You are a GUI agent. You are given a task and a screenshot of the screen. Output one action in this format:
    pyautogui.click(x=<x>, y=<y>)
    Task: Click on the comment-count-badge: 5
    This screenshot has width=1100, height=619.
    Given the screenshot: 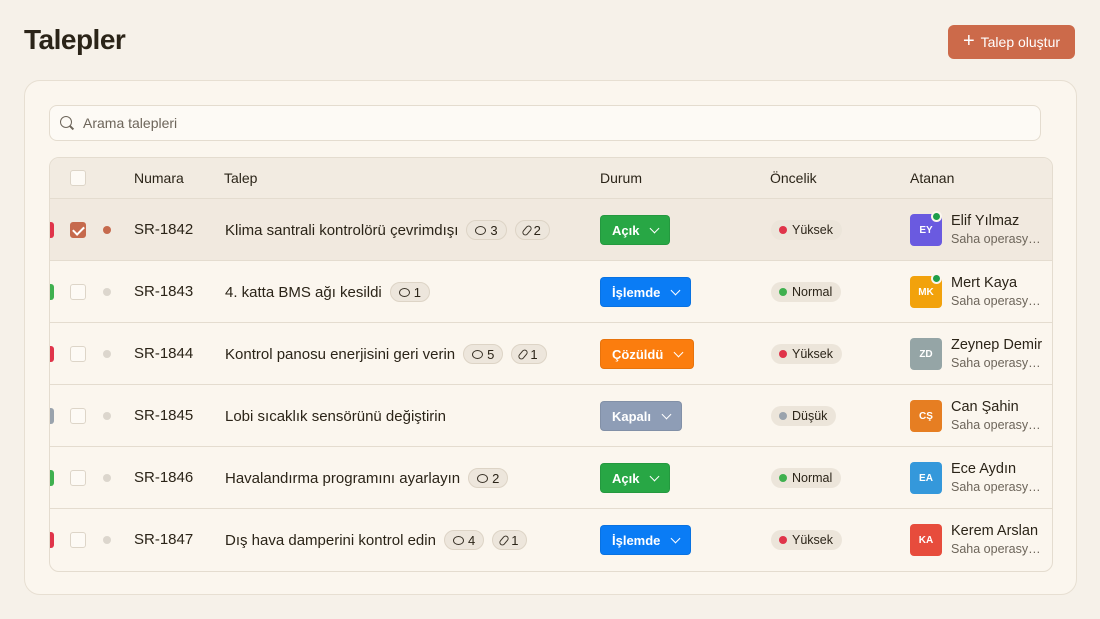 What is the action you would take?
    pyautogui.click(x=483, y=354)
    